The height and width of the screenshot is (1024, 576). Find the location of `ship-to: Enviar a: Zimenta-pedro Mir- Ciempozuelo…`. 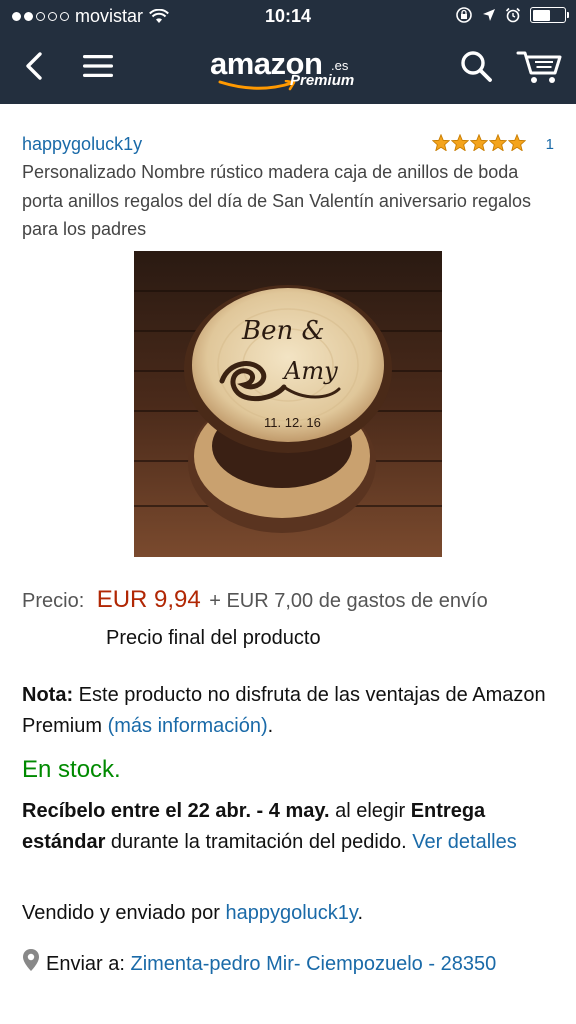

ship-to: Enviar a: Zimenta-pedro Mir- Ciempozuelo… is located at coordinates (289, 964).